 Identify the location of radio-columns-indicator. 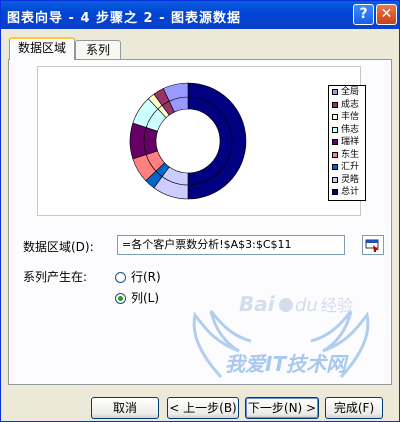
(120, 298).